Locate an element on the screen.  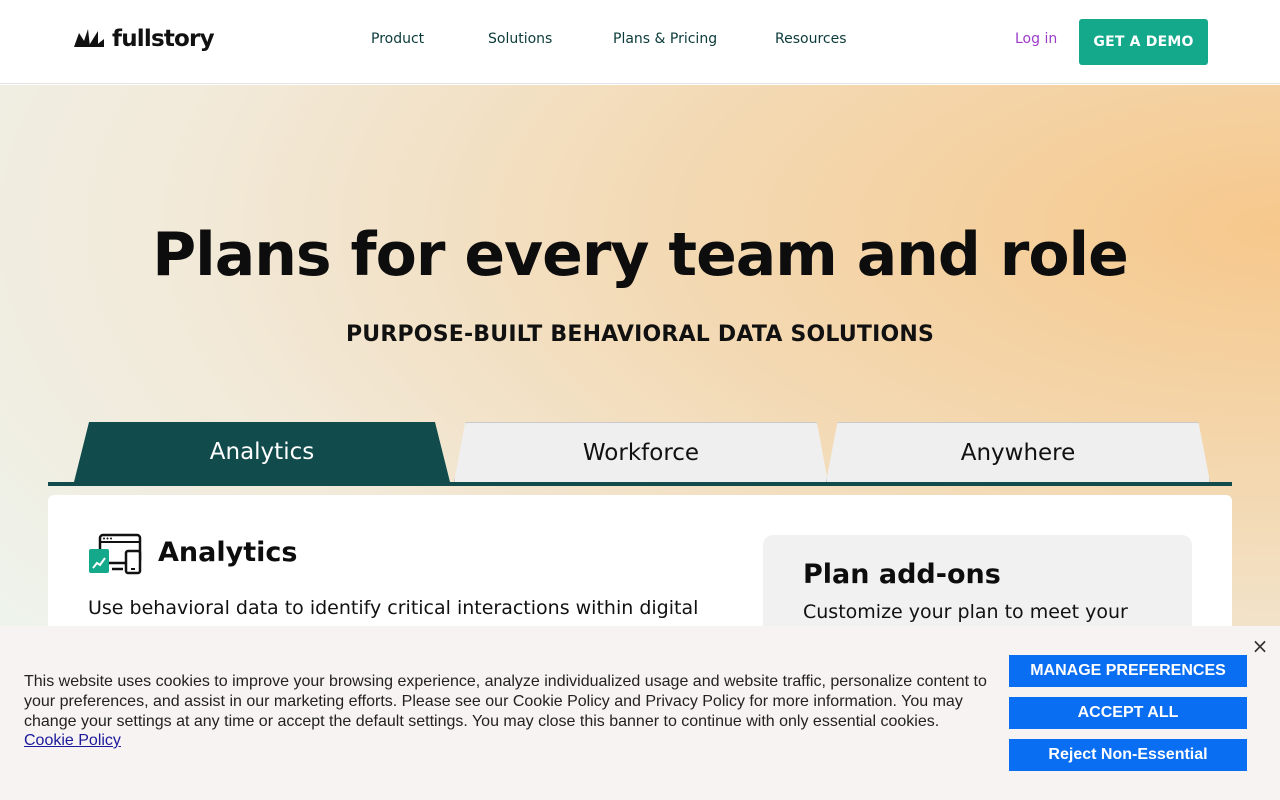
get-a-demo-button: GET A DEMO is located at coordinates (1143, 42).